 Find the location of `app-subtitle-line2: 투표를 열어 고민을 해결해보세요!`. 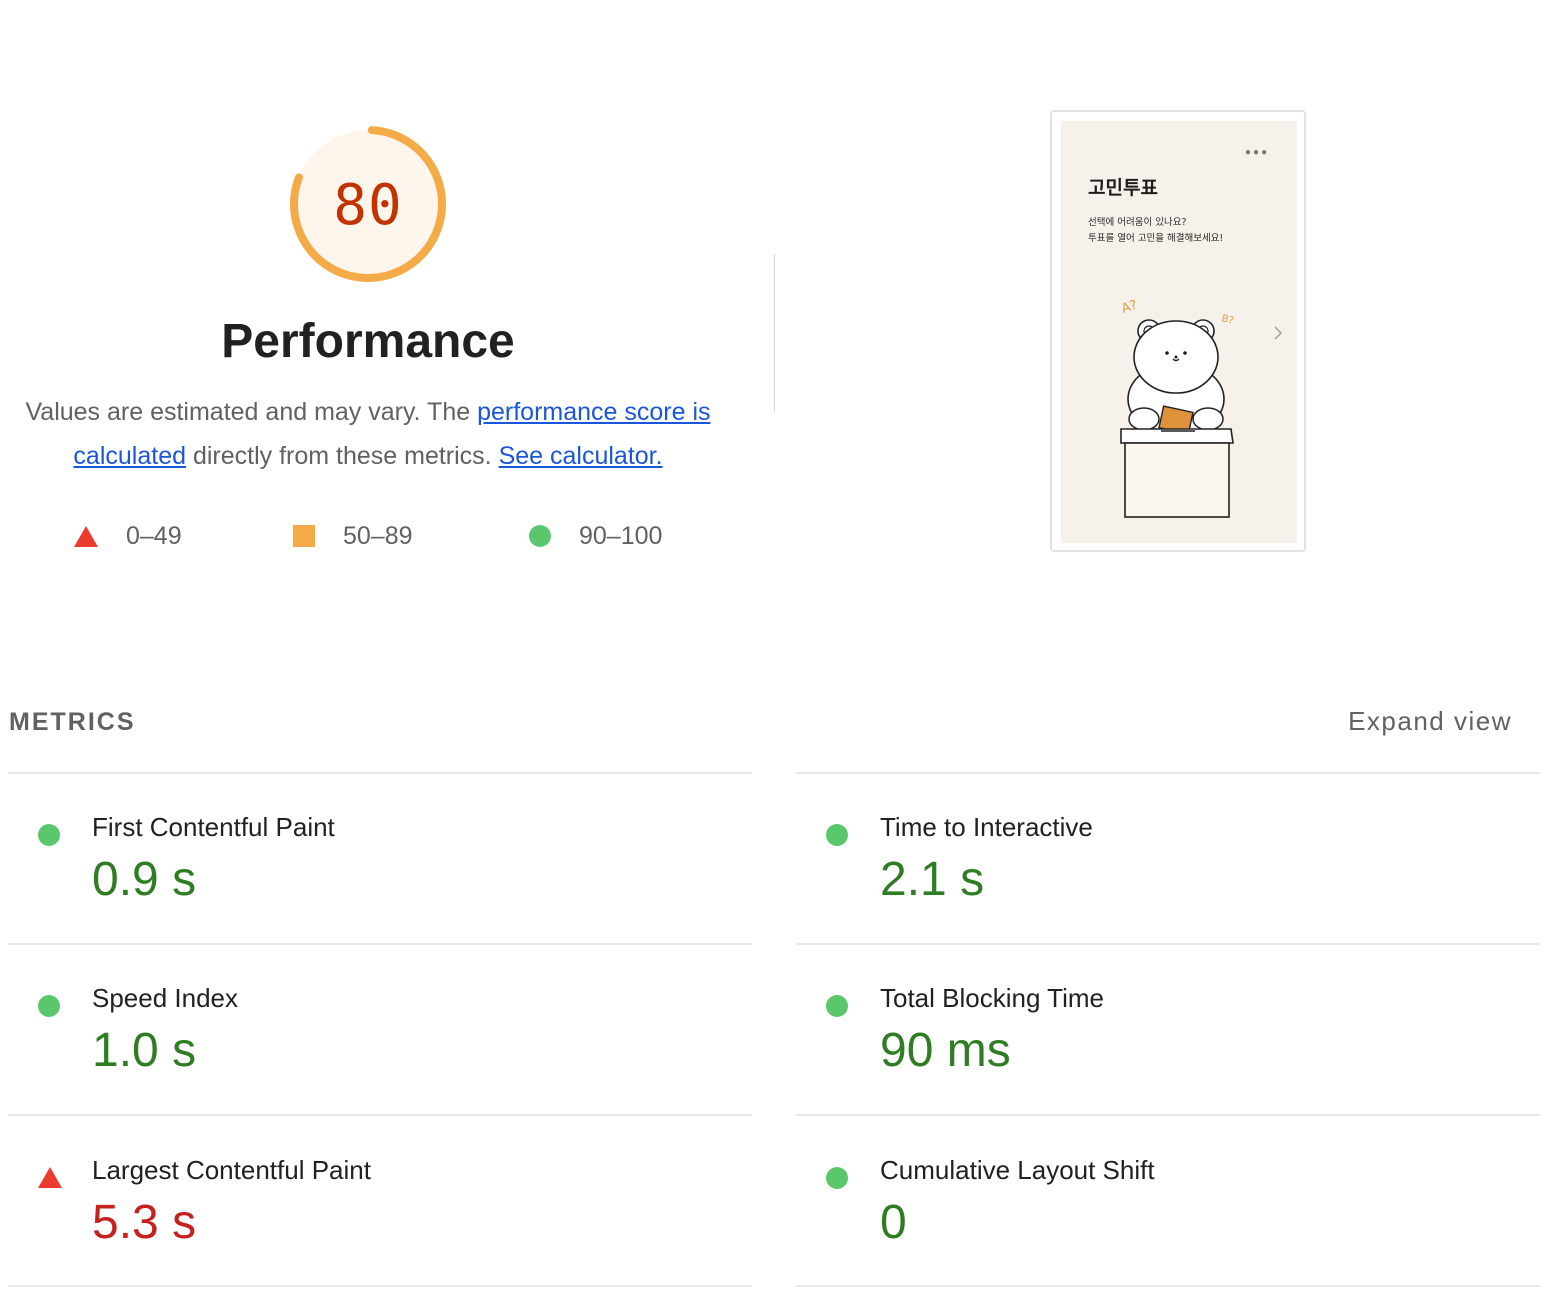

app-subtitle-line2: 투표를 열어 고민을 해결해보세요! is located at coordinates (1156, 238).